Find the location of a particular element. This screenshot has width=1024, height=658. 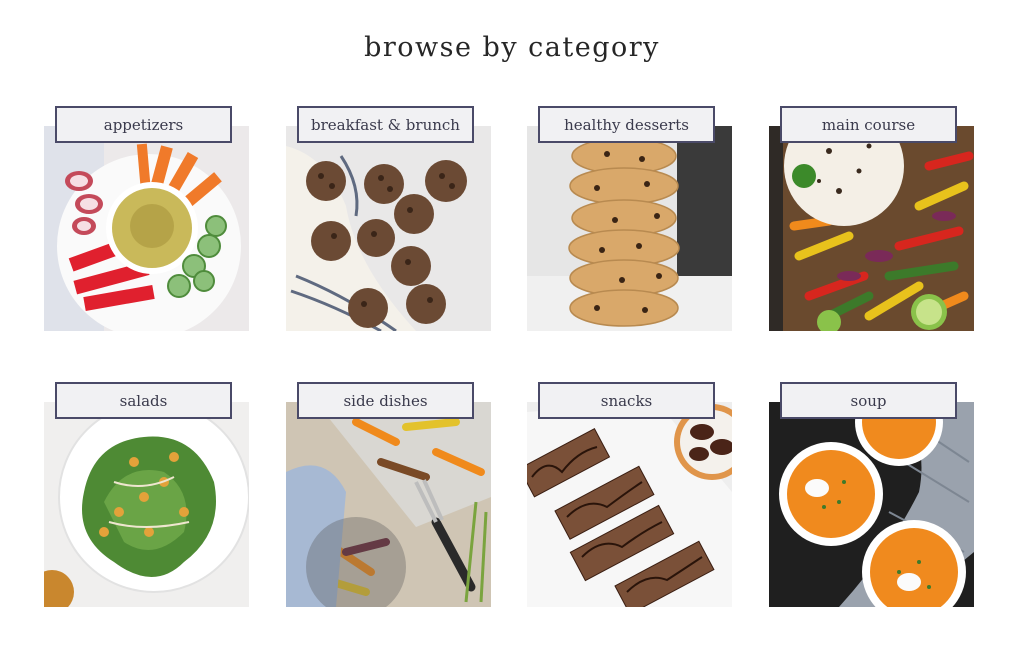

category-label-main-course: main course is located at coordinates (868, 124).